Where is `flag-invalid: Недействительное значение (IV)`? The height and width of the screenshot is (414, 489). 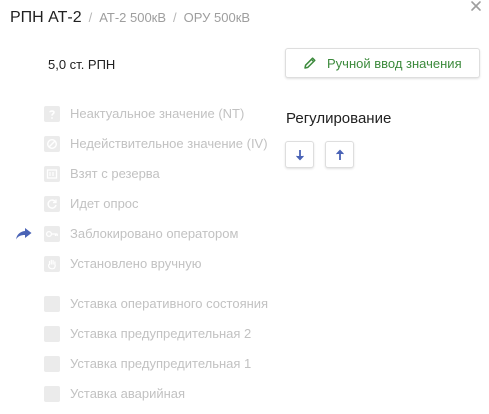 flag-invalid: Недействительное значение (IV) is located at coordinates (140, 144).